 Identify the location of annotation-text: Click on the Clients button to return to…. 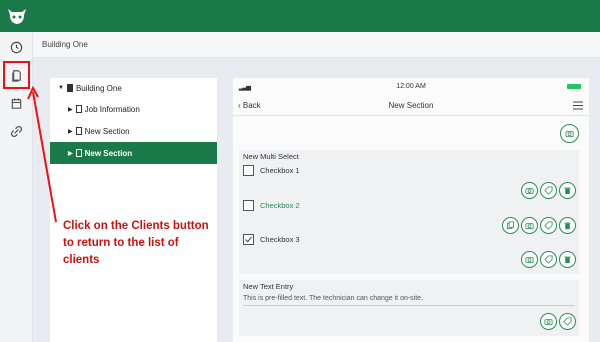
(136, 243).